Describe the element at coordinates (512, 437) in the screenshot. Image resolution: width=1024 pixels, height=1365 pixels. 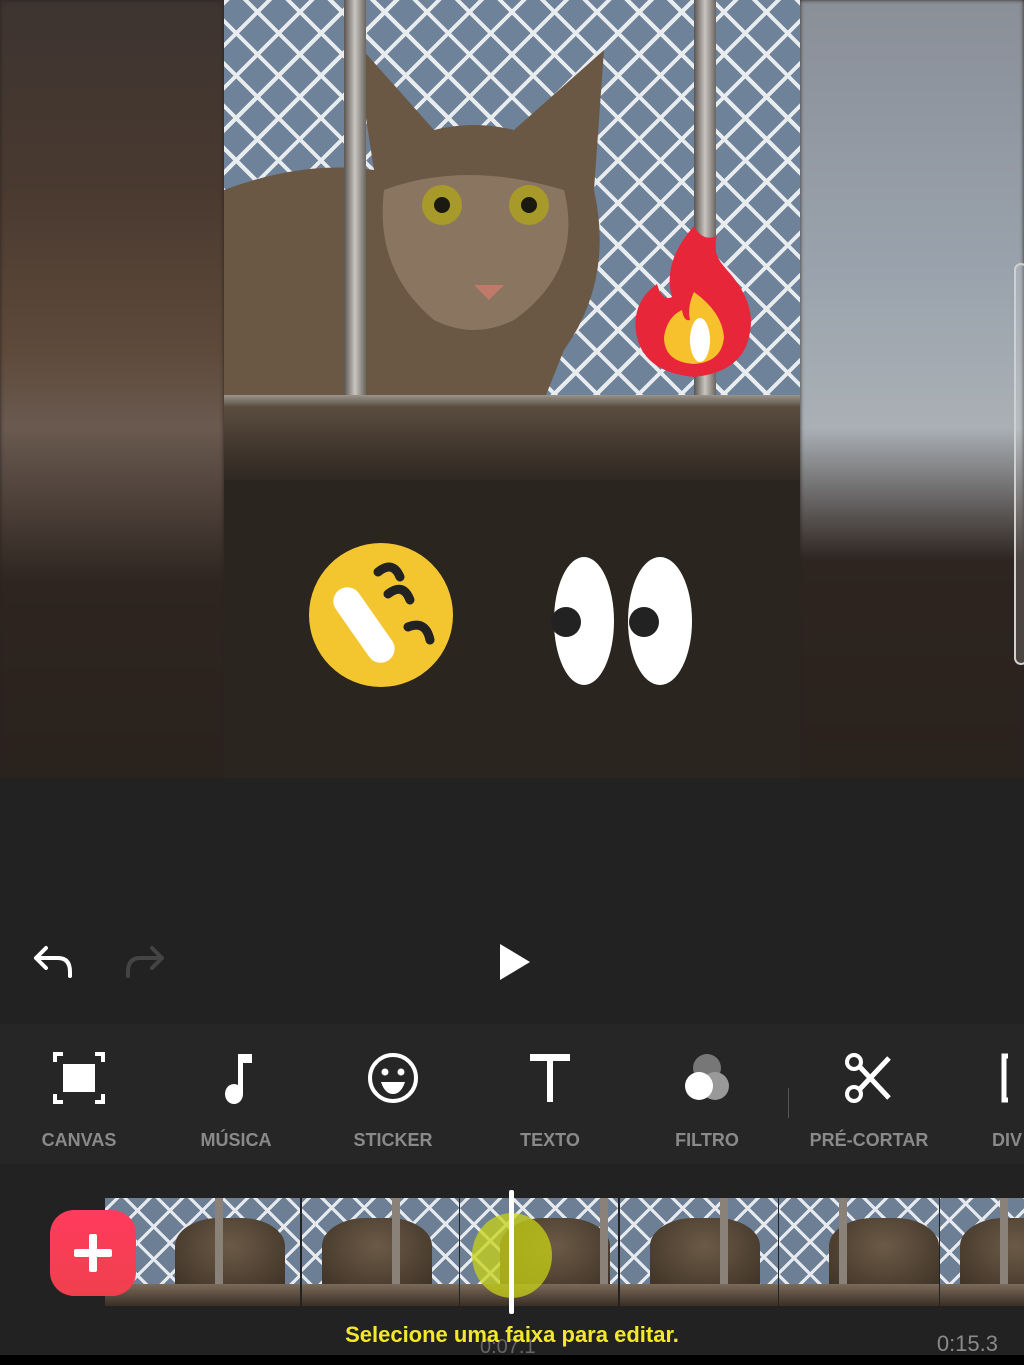
I see `window-ledge` at that location.